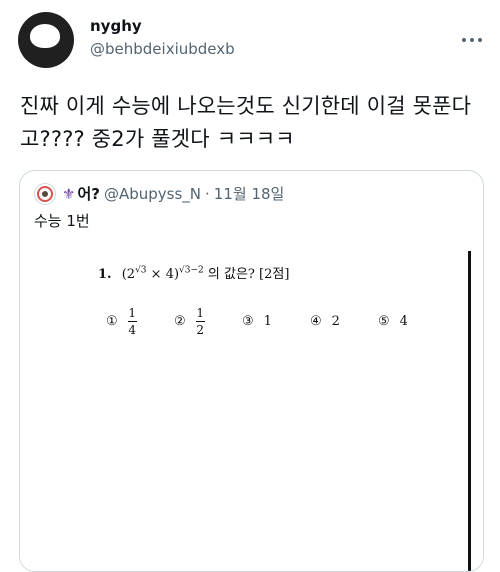 This screenshot has height=572, width=500. Describe the element at coordinates (105, 274) in the screenshot. I see `problem-number: 1.` at that location.